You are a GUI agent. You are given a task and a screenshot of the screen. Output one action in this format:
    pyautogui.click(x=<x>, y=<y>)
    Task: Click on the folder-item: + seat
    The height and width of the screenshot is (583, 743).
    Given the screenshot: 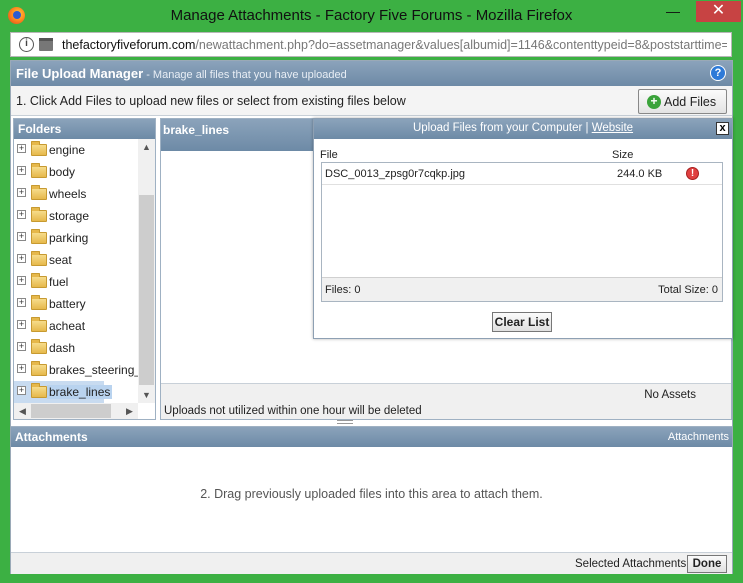 What is the action you would take?
    pyautogui.click(x=76, y=260)
    